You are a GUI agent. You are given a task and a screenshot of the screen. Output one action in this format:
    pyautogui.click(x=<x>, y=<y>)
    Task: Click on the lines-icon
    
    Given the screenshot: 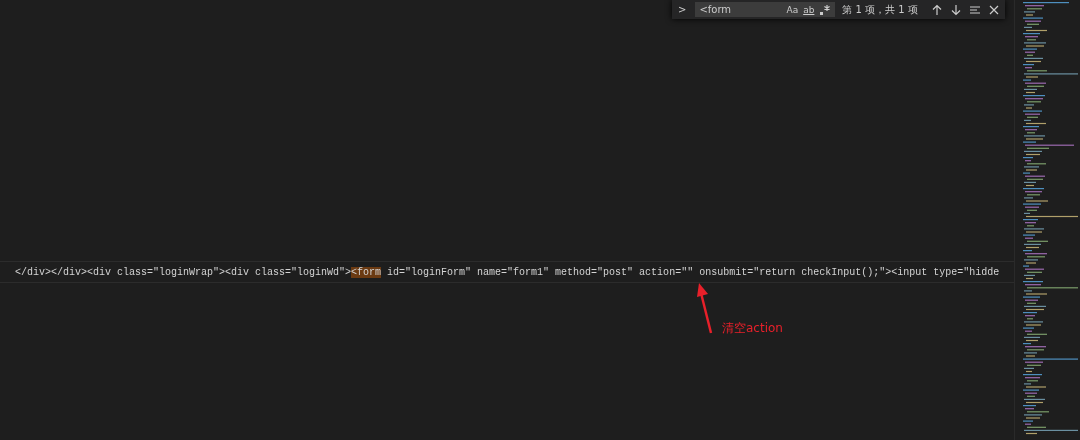 What is the action you would take?
    pyautogui.click(x=974, y=9)
    